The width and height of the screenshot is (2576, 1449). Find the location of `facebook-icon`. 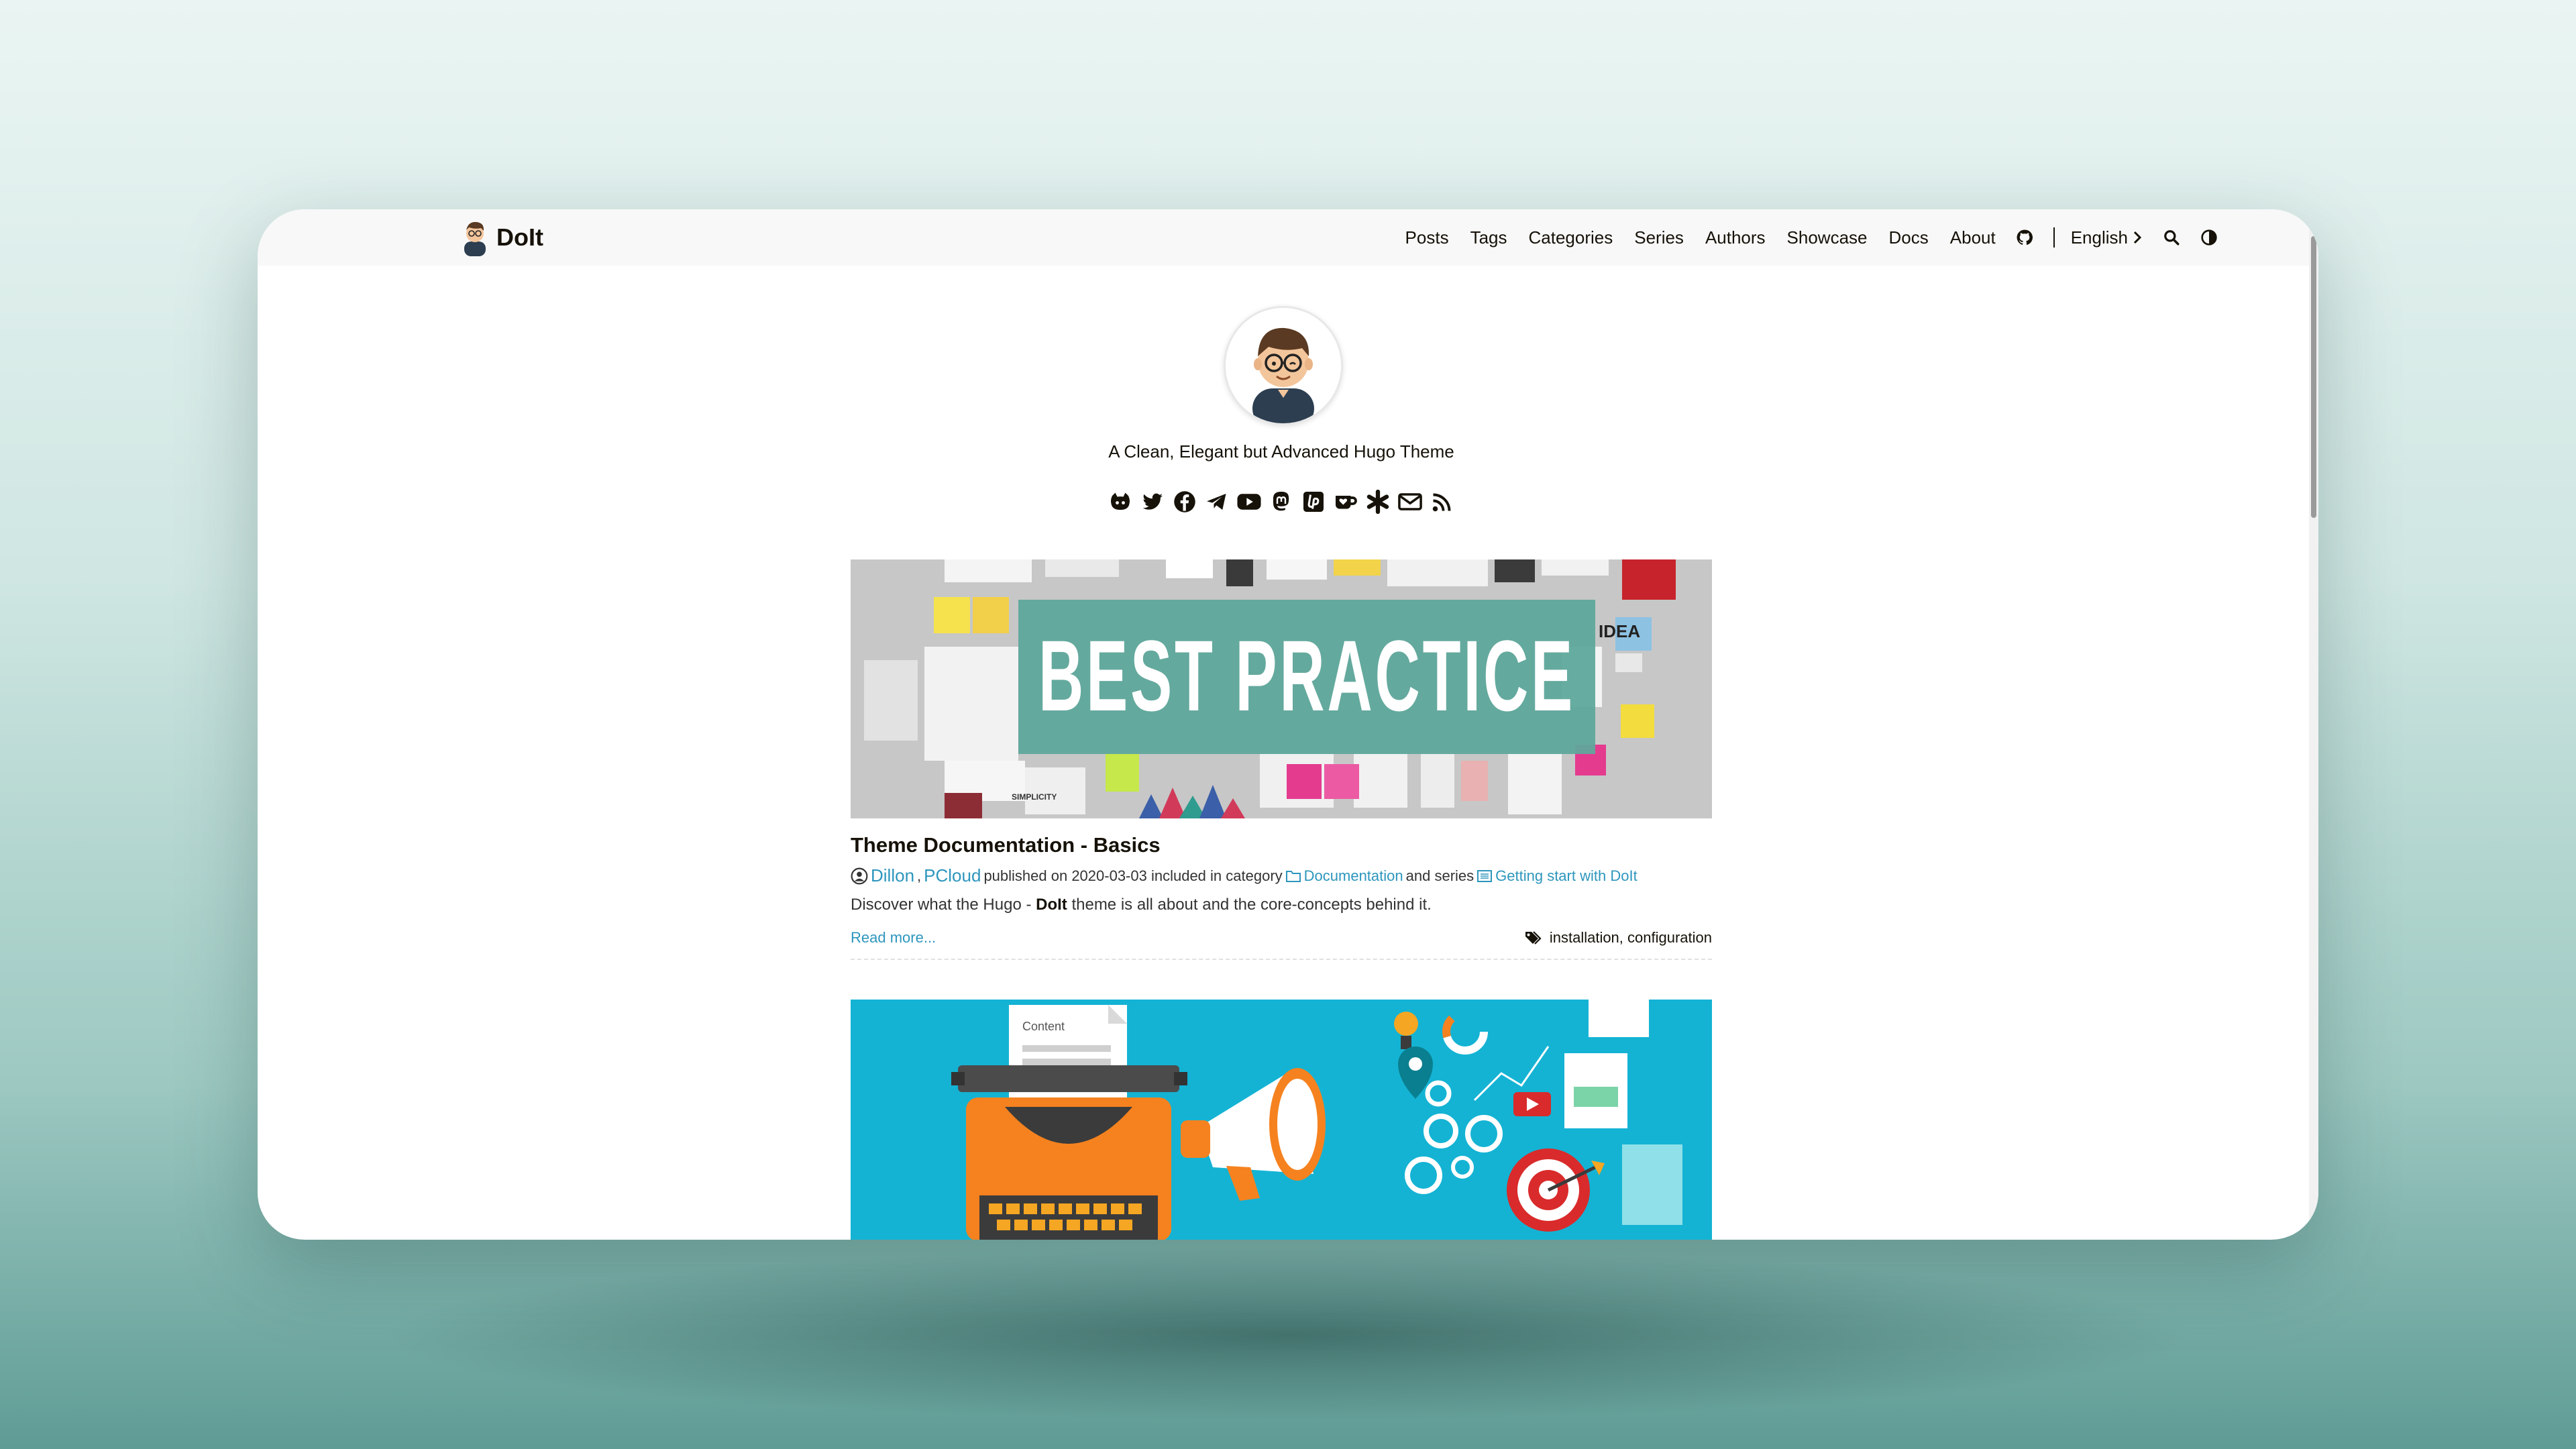

facebook-icon is located at coordinates (1184, 501).